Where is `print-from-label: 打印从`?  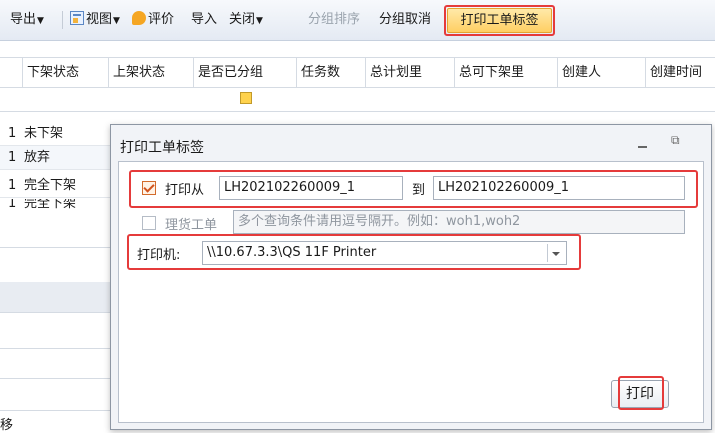 print-from-label: 打印从 is located at coordinates (185, 190).